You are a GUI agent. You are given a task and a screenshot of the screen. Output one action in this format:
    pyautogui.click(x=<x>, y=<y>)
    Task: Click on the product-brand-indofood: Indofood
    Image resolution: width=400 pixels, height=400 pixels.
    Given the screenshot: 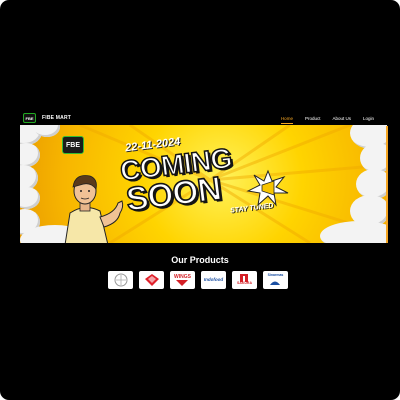 What is the action you would take?
    pyautogui.click(x=213, y=280)
    